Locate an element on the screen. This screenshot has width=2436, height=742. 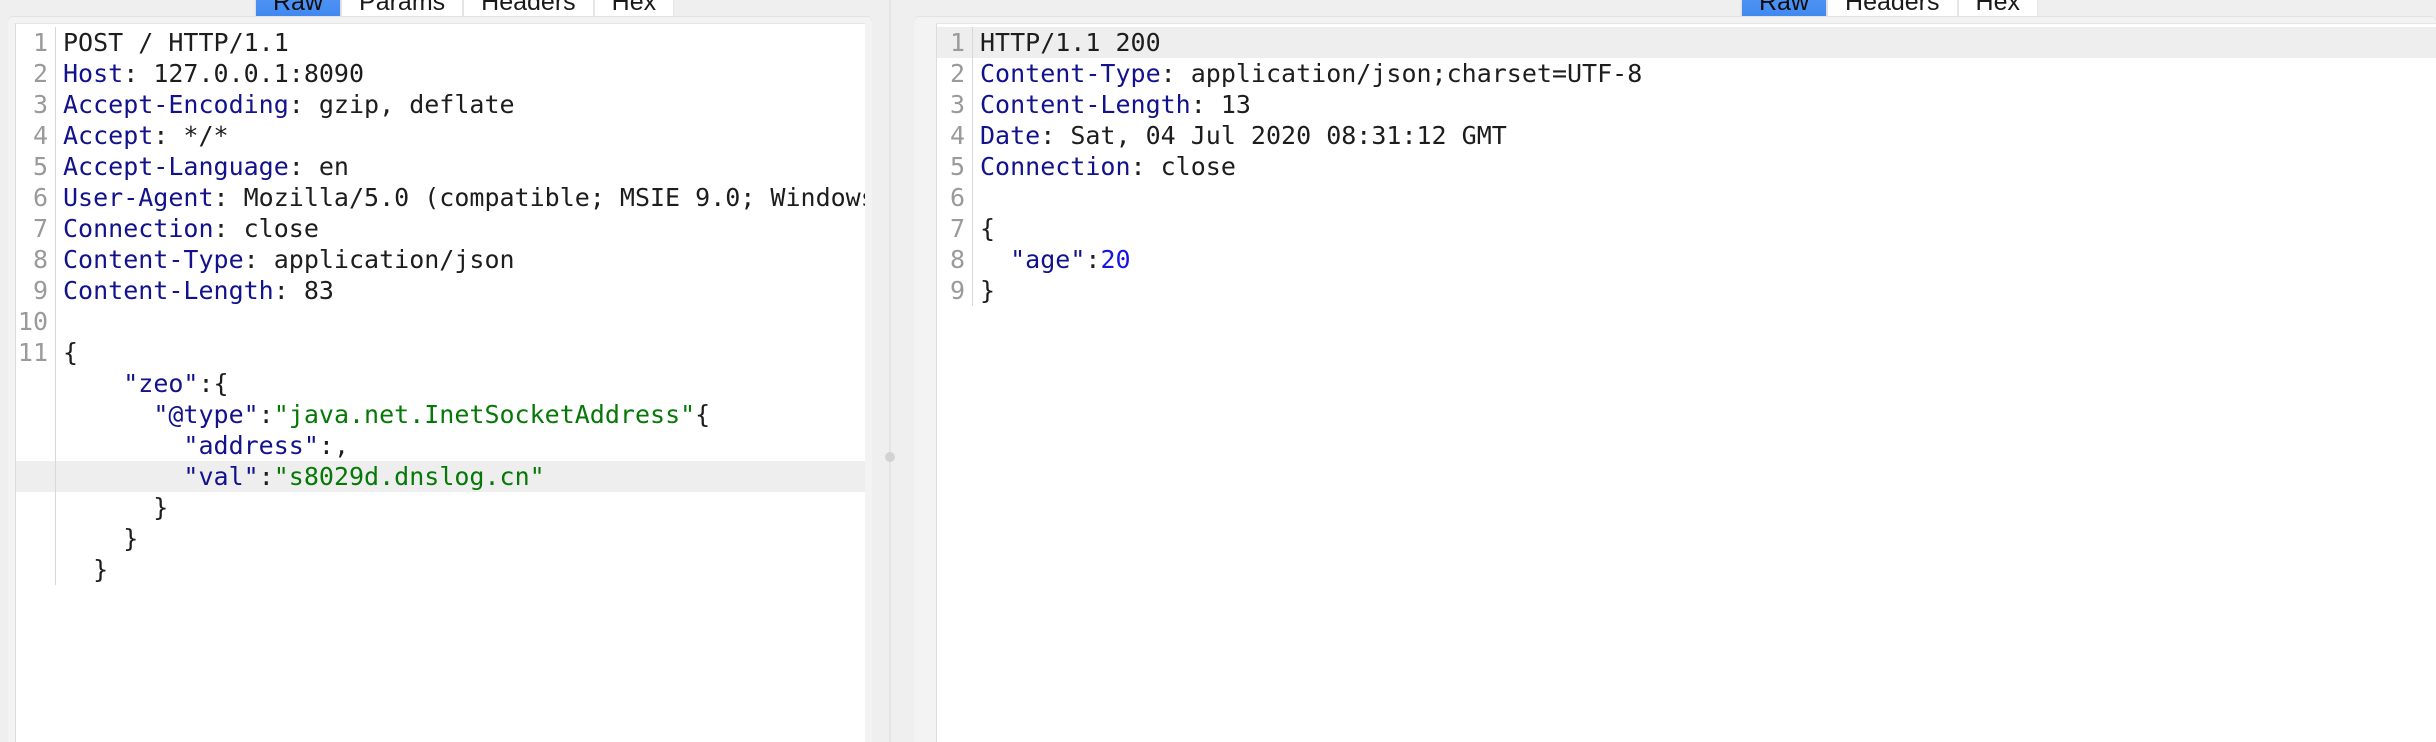
response-token-val: HTTP/1.1 200 is located at coordinates (1070, 42).